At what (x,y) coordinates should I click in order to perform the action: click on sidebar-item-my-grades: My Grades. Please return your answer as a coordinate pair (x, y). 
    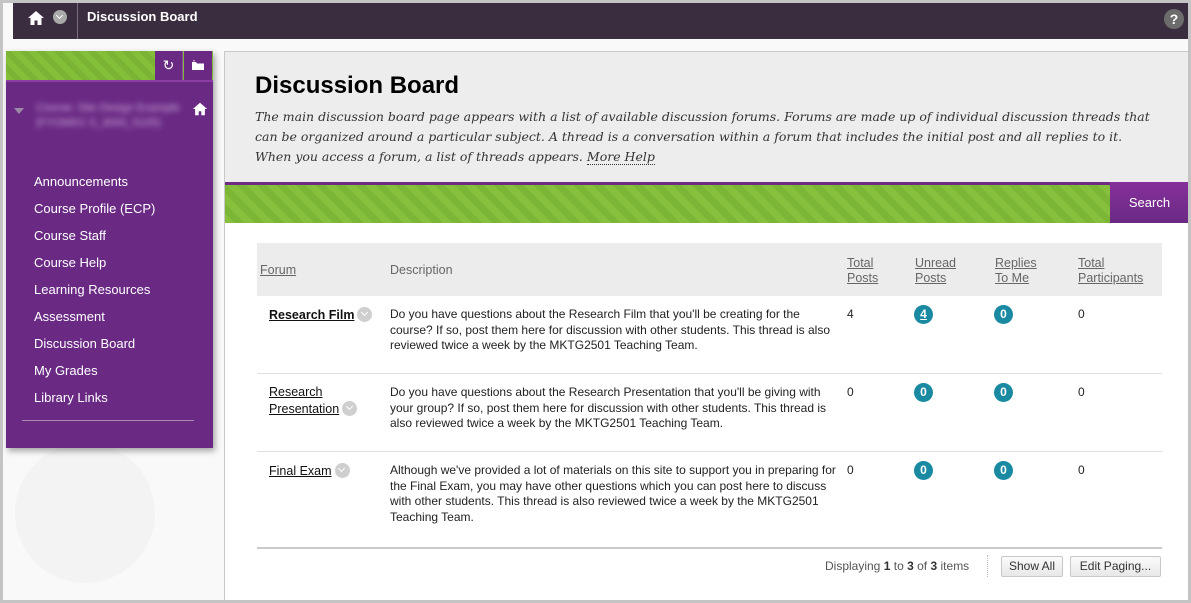
    Looking at the image, I should click on (109, 373).